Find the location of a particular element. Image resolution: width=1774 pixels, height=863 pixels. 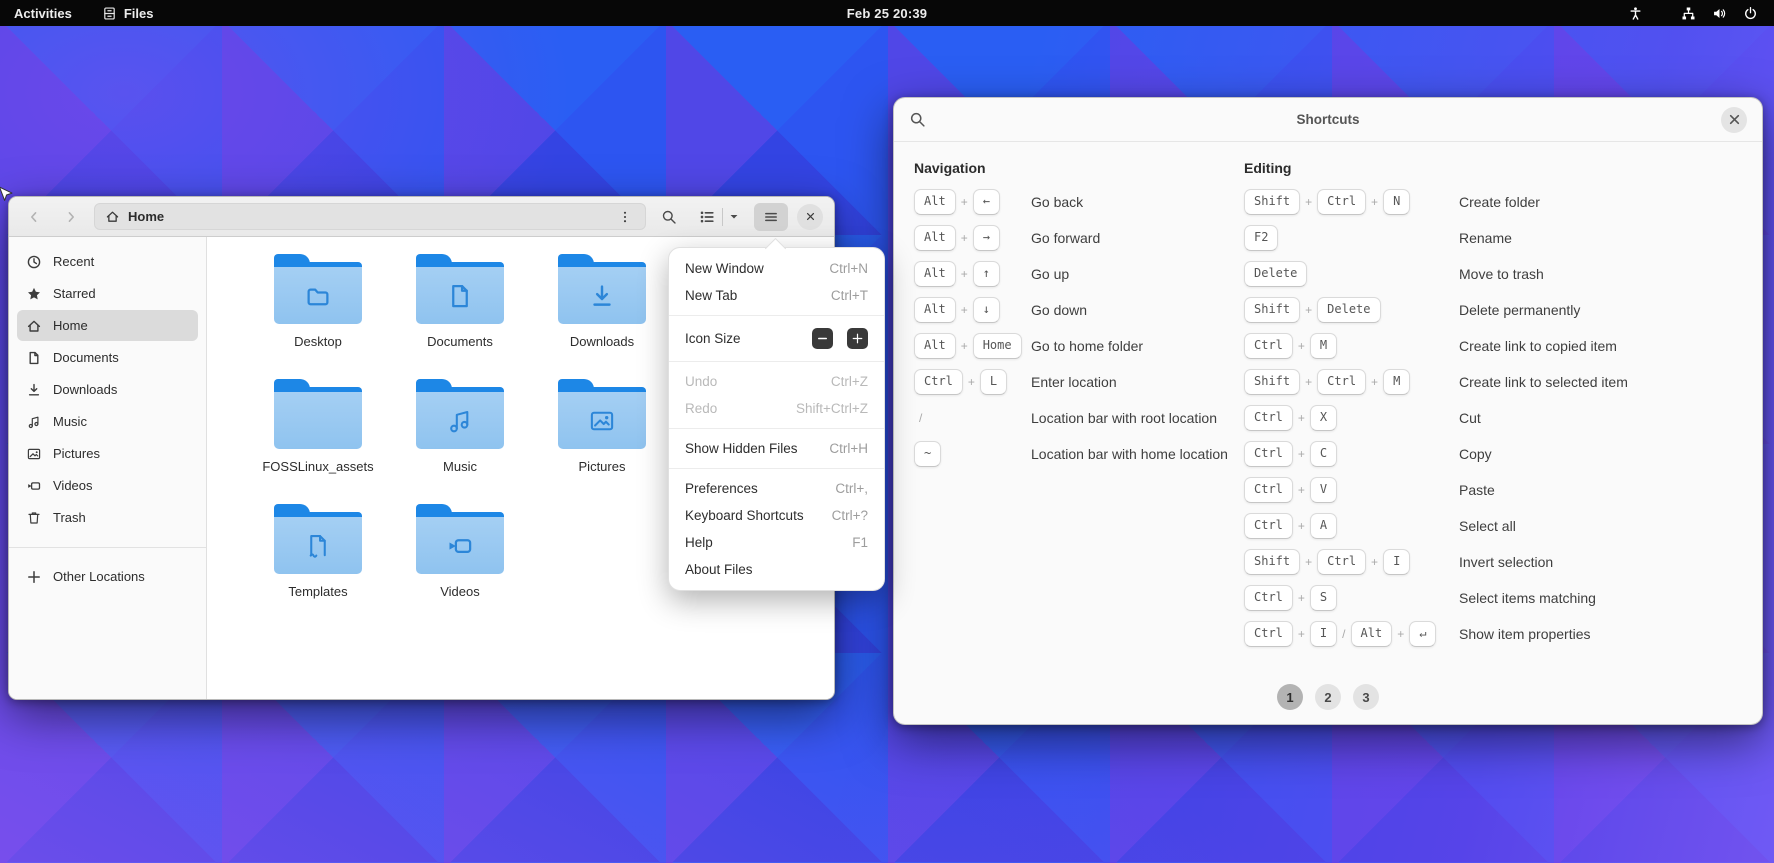

folder-fosslinux-assets: FOSSLinux_assets is located at coordinates (318, 426).